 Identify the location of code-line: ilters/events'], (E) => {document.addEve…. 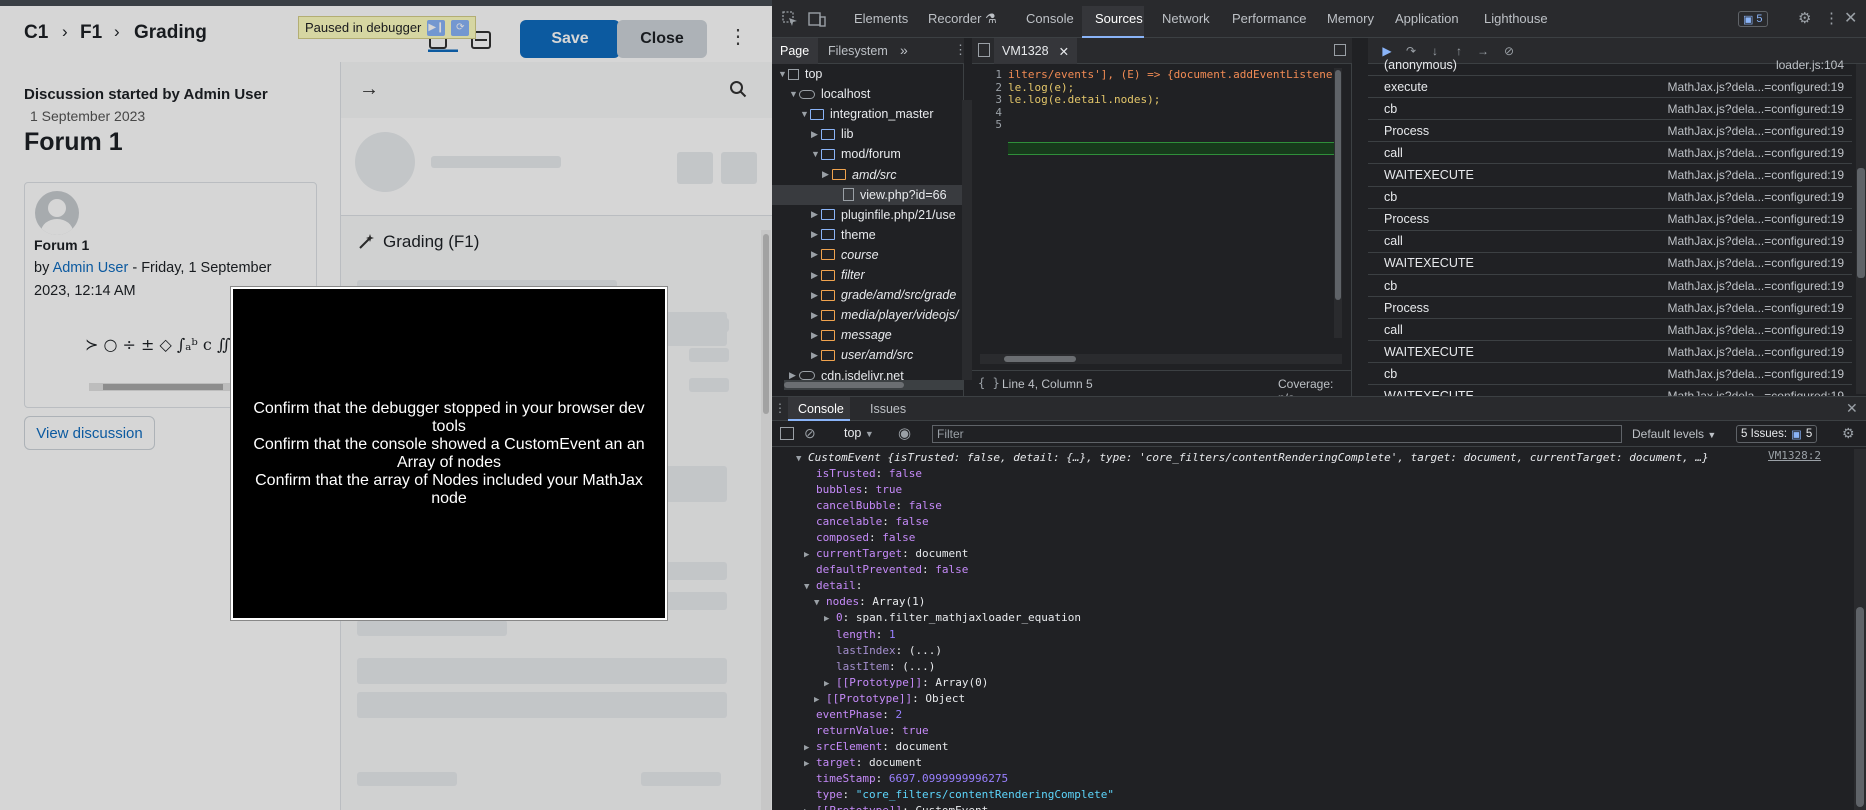
(1173, 74).